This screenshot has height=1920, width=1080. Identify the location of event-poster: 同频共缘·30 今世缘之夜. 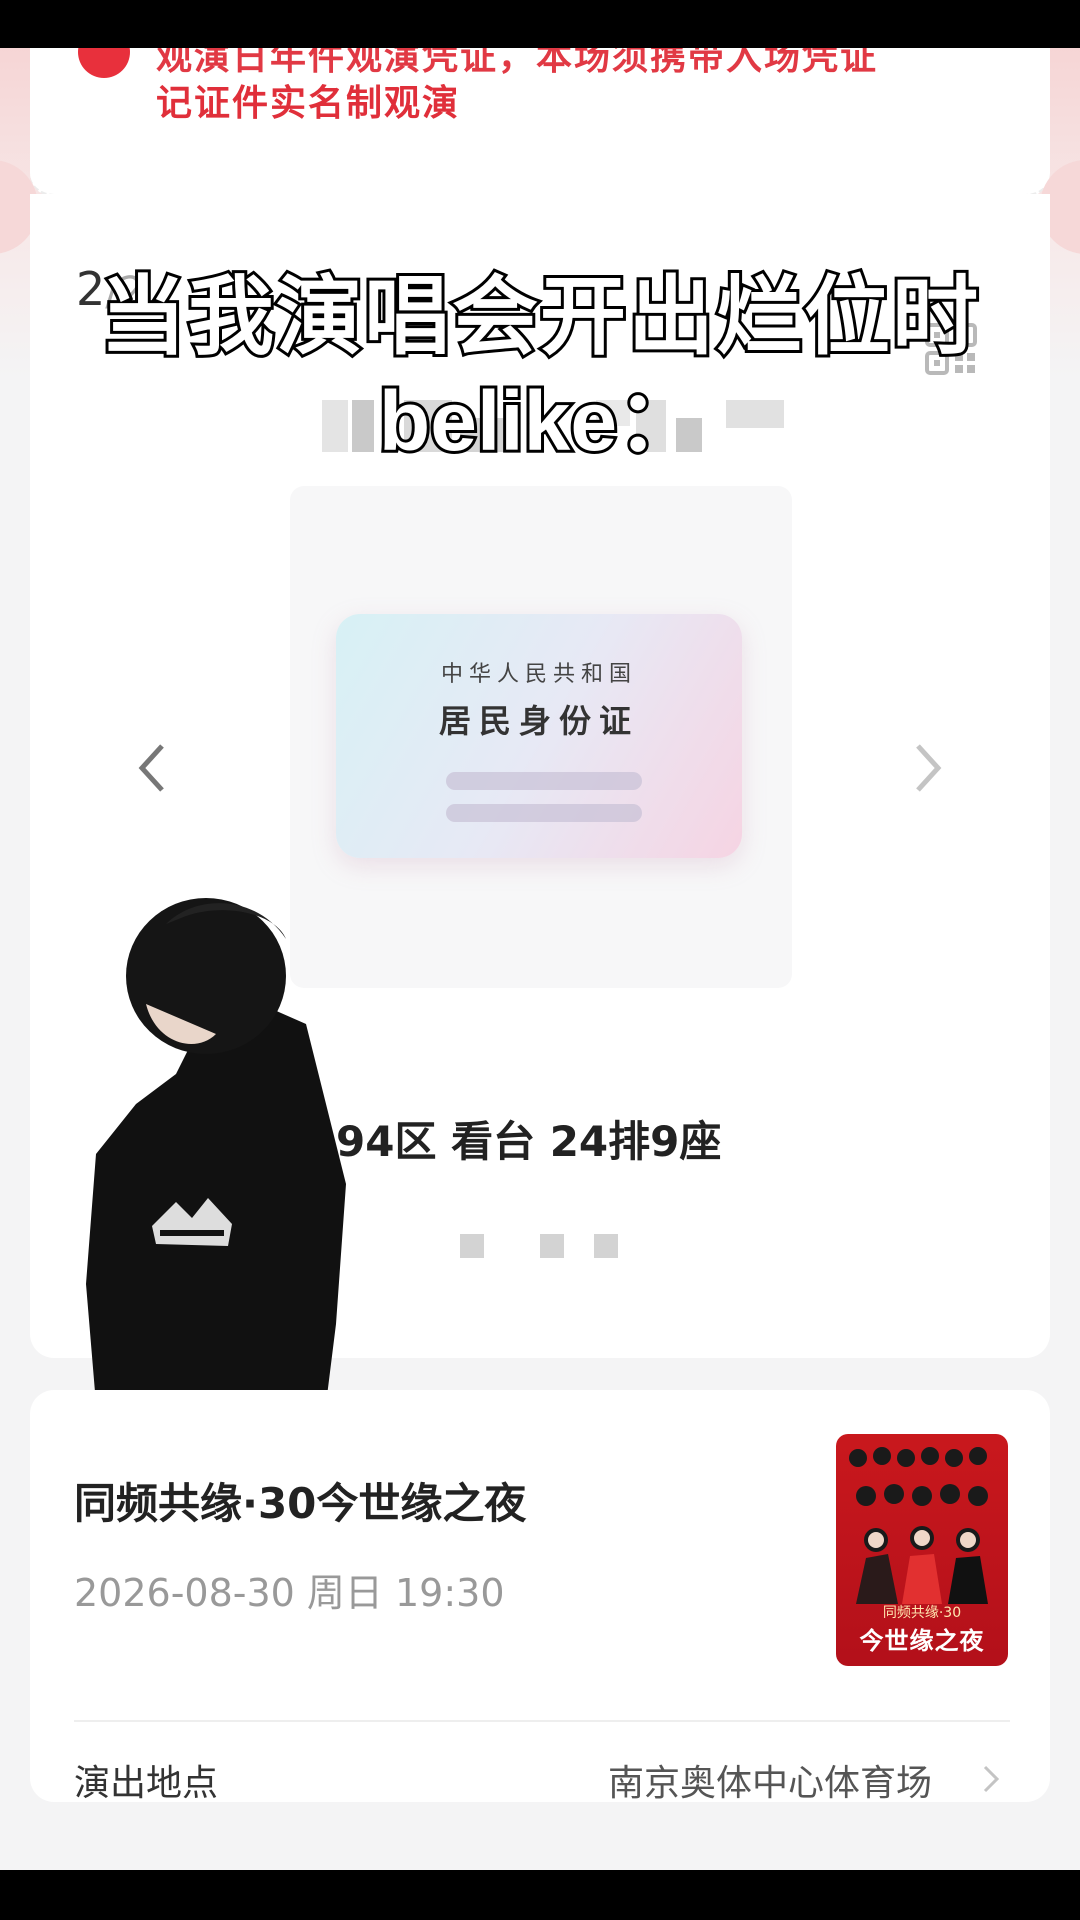
(922, 1550).